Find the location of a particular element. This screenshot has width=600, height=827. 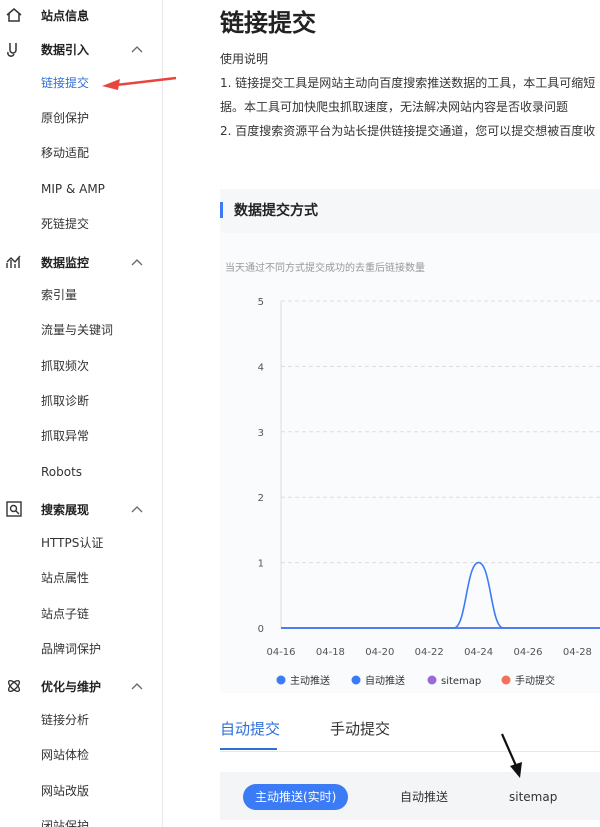

x-tick-label: 04-28 is located at coordinates (577, 652).